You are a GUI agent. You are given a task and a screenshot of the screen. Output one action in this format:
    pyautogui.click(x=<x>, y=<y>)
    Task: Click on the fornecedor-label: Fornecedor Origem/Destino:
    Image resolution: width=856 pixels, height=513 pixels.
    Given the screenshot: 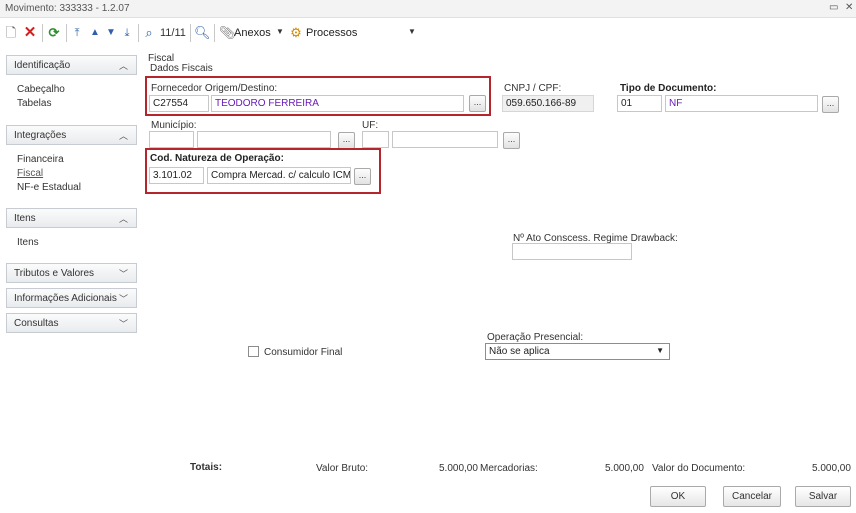 What is the action you would take?
    pyautogui.click(x=214, y=88)
    